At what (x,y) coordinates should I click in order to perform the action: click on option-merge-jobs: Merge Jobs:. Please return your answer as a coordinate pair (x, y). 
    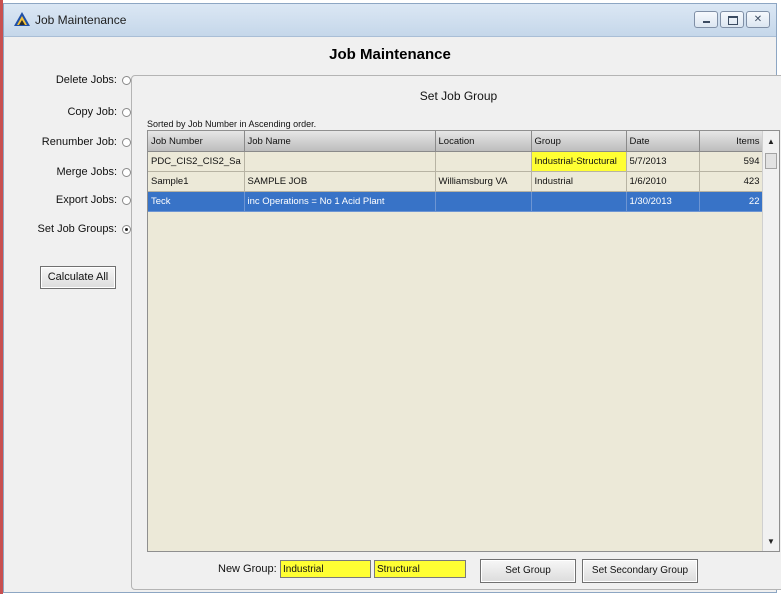
    Looking at the image, I should click on (93, 172).